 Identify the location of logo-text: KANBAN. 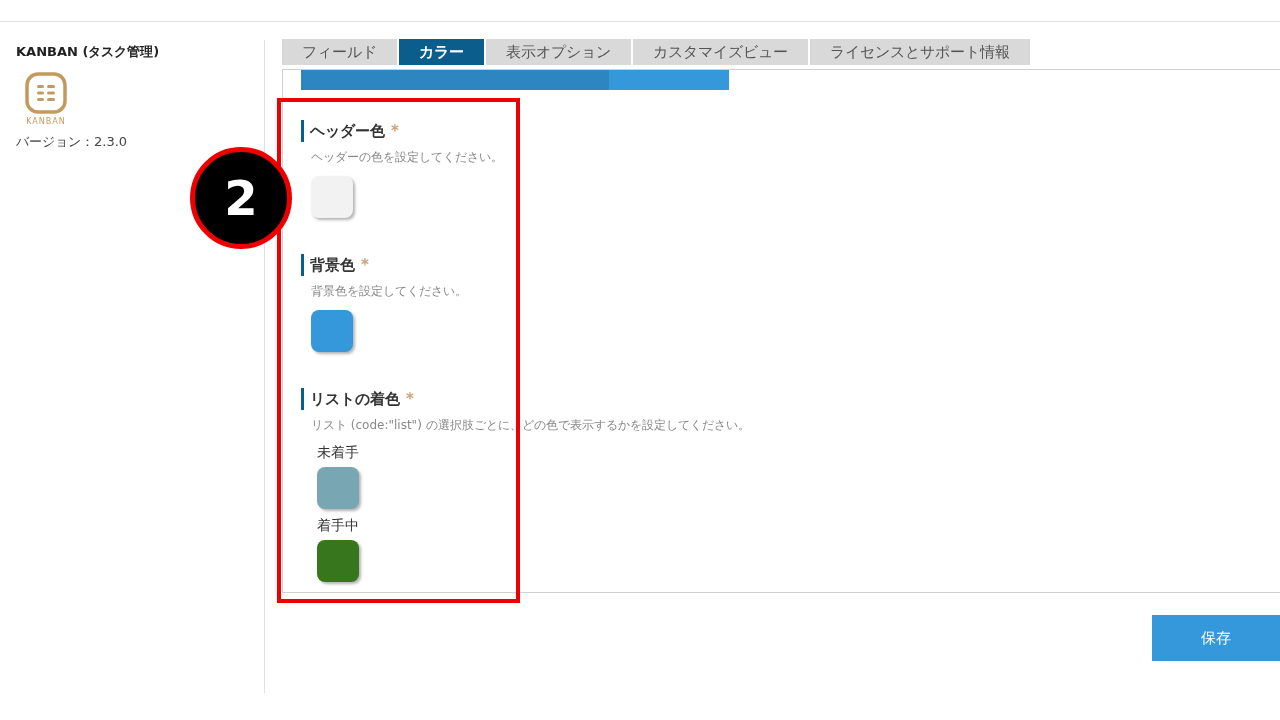
(46, 121).